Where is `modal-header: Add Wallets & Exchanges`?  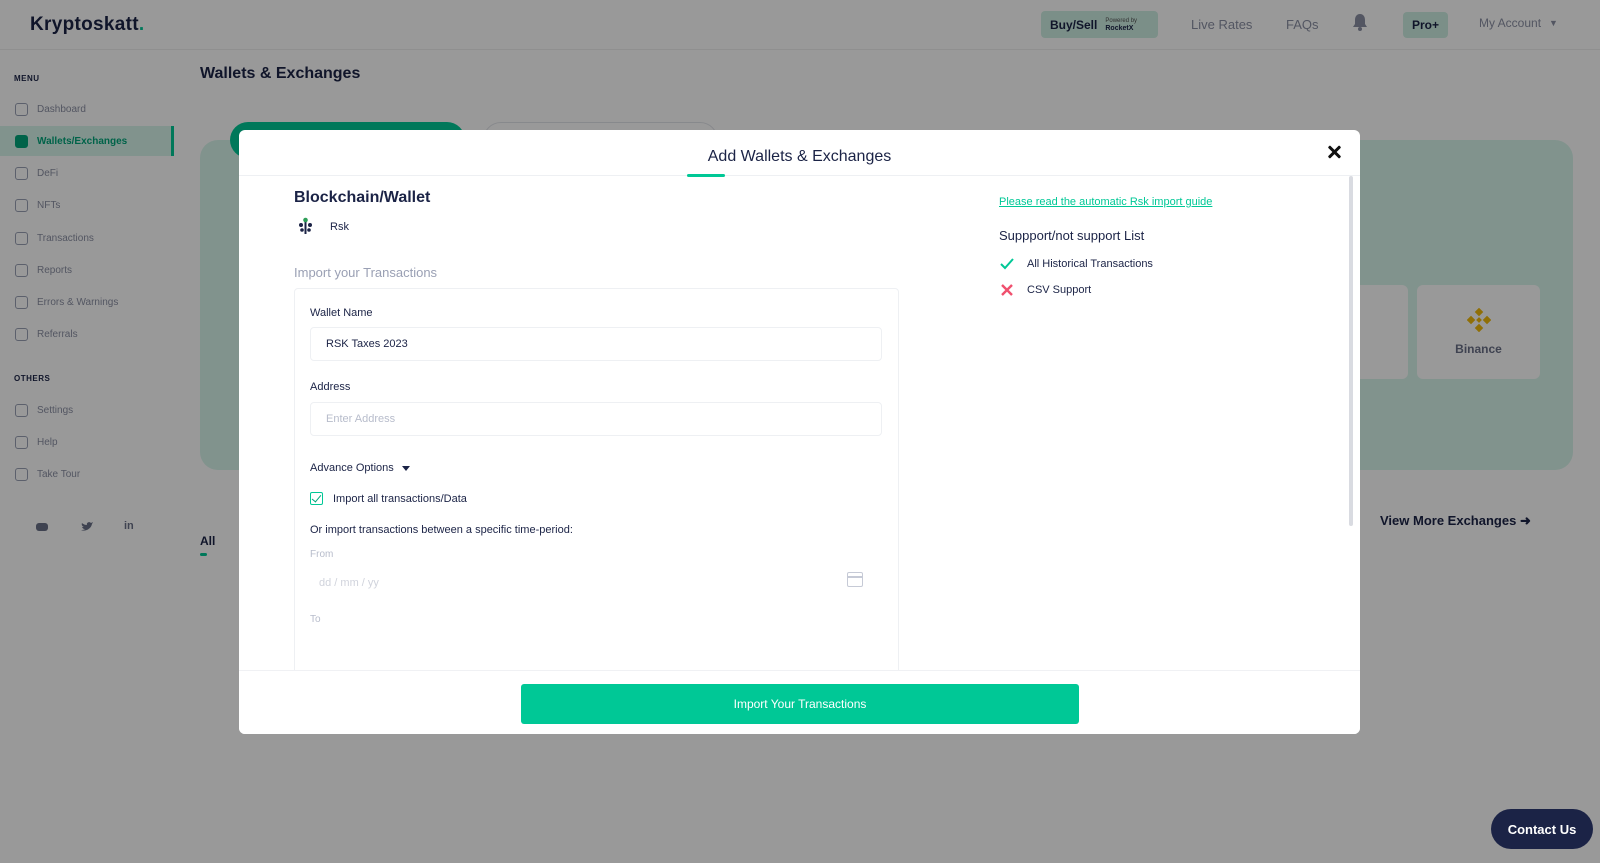
modal-header: Add Wallets & Exchanges is located at coordinates (799, 153).